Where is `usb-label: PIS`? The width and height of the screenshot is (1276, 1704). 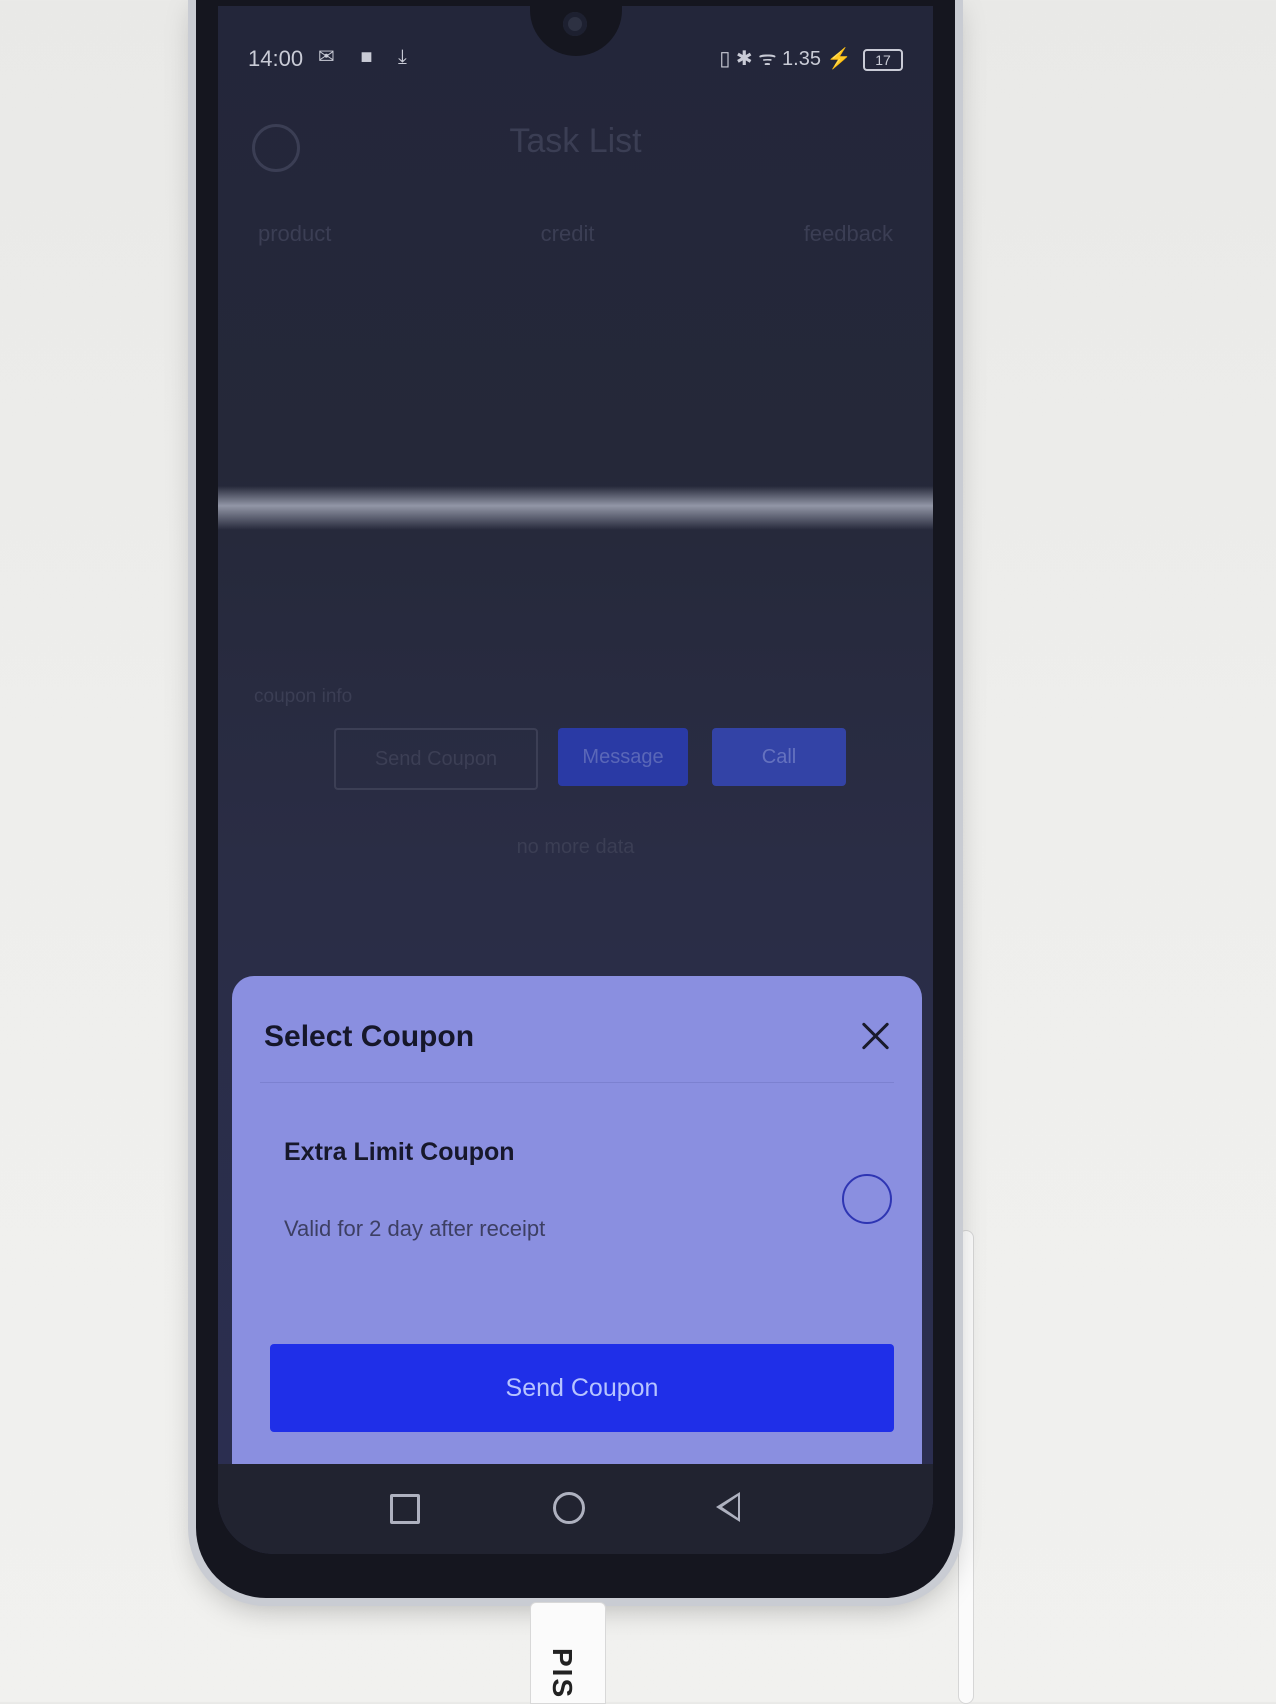
usb-label: PIS is located at coordinates (562, 1674).